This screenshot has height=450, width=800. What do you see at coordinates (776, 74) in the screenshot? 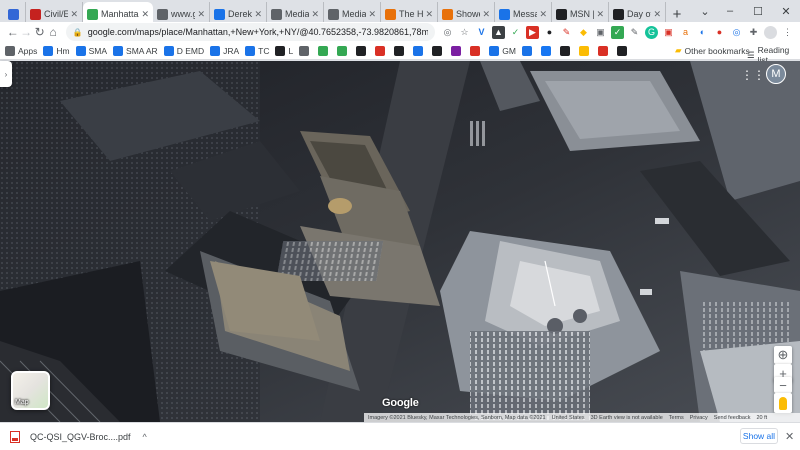
I see `account-avatar: M` at bounding box center [776, 74].